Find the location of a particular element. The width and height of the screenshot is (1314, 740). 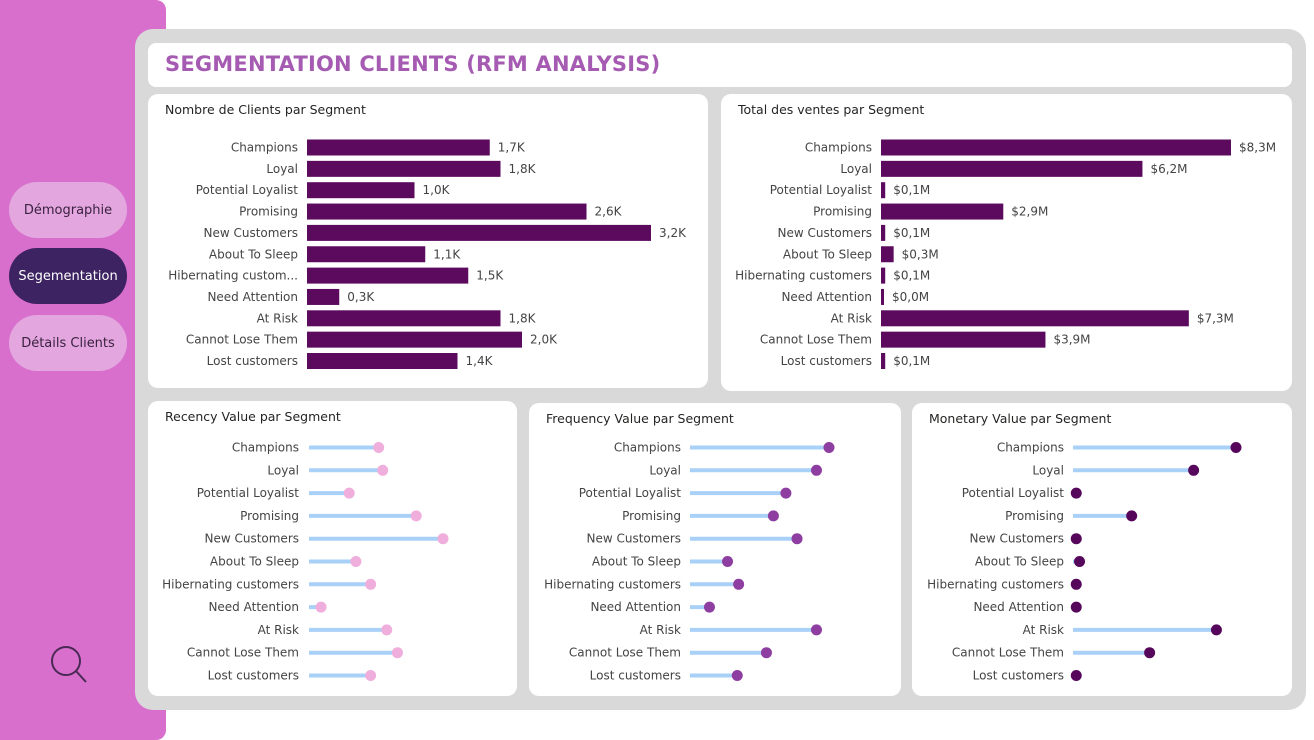

data-label-at-risk: 1,8K is located at coordinates (523, 318).